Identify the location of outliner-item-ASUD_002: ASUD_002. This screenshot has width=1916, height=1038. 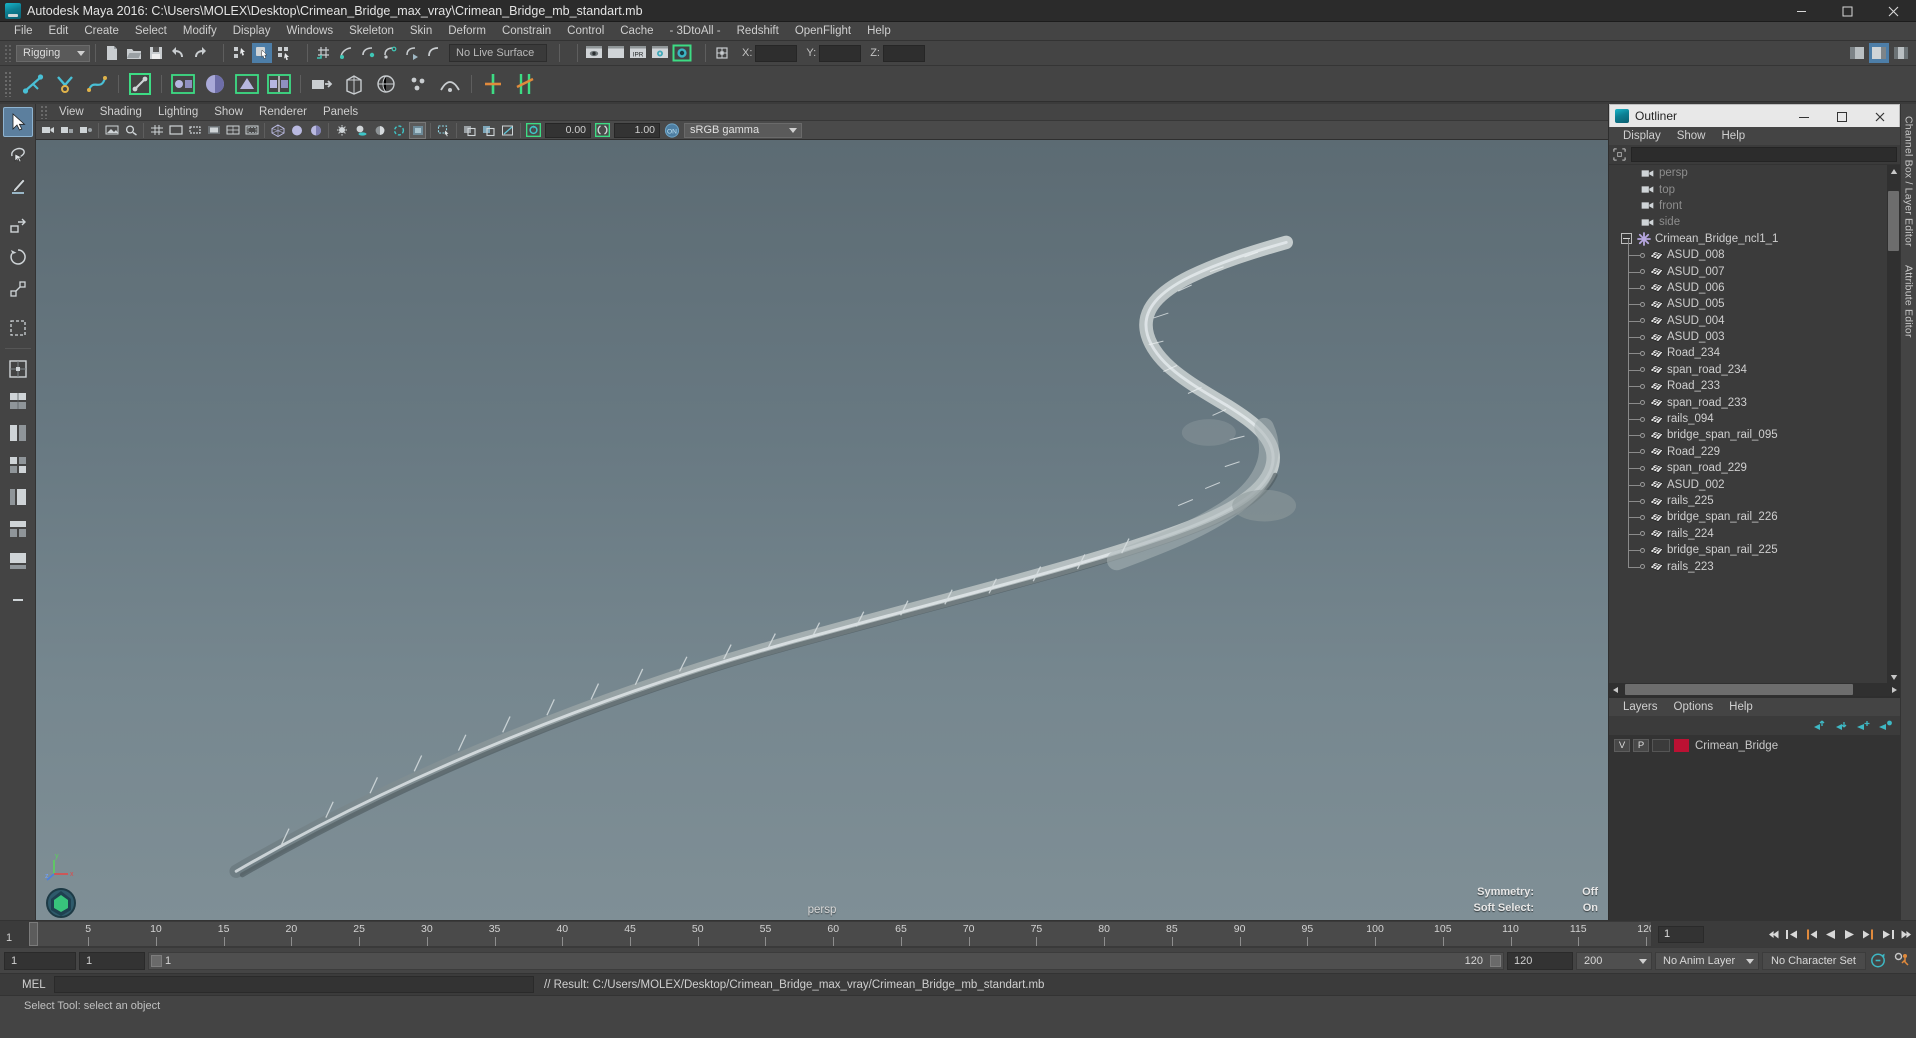
(1748, 480).